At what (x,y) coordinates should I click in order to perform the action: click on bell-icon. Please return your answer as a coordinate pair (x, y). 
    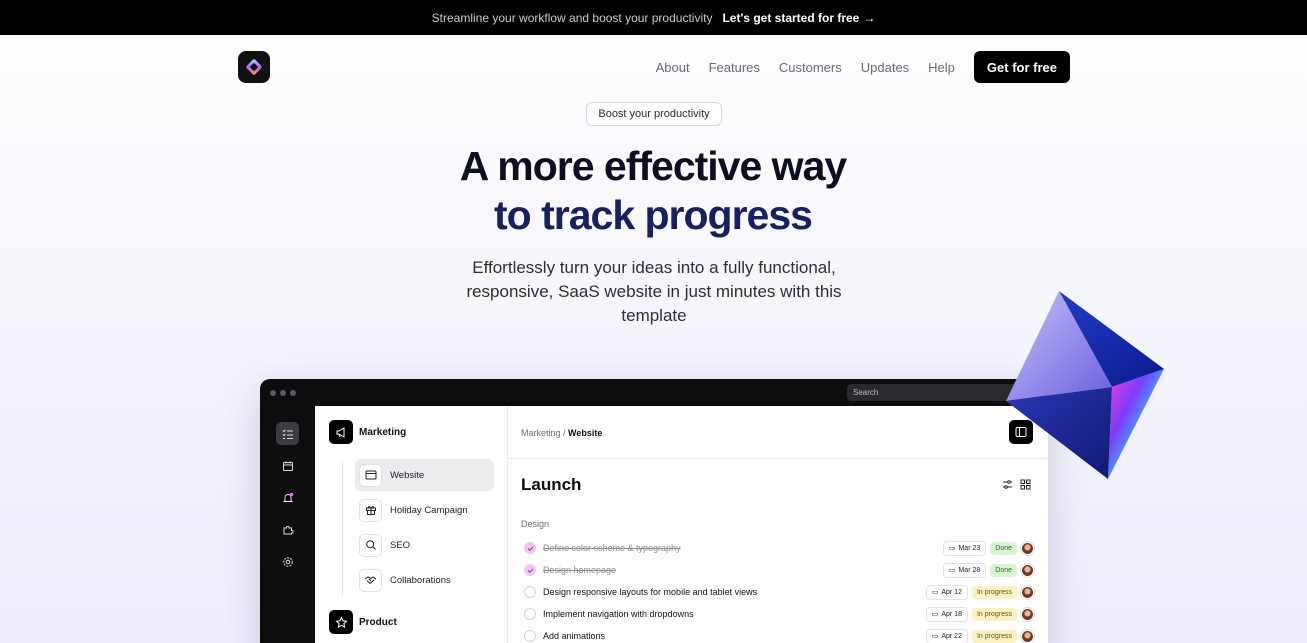
    Looking at the image, I should click on (287, 497).